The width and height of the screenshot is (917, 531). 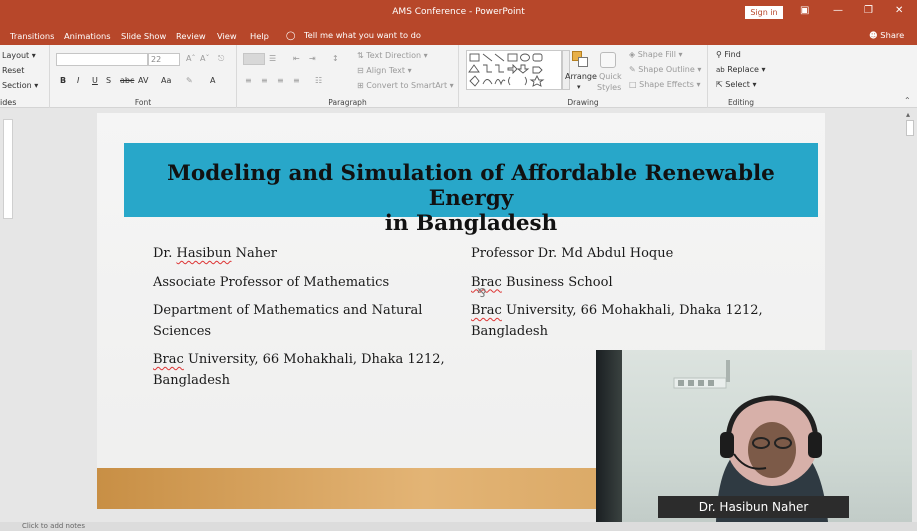 I want to click on shape-fill-button: ◈ Shape Fill ▾, so click(x=656, y=54).